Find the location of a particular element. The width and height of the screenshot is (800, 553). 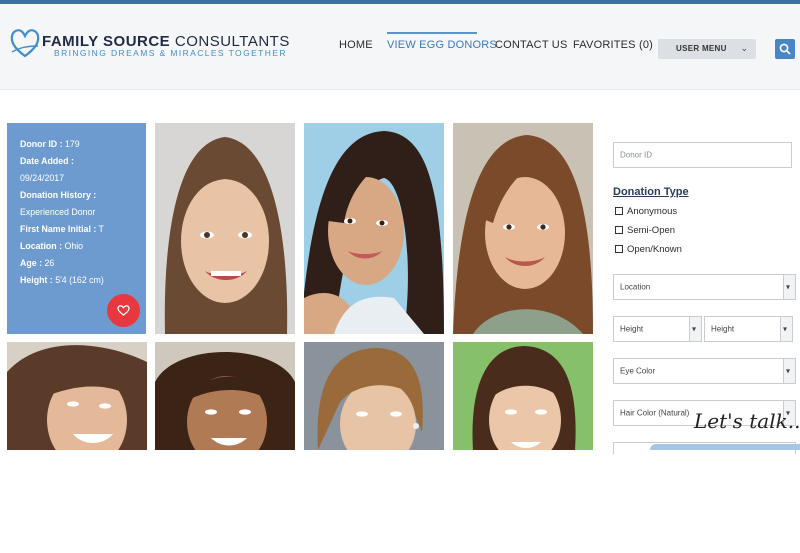

search-icon is located at coordinates (785, 49).